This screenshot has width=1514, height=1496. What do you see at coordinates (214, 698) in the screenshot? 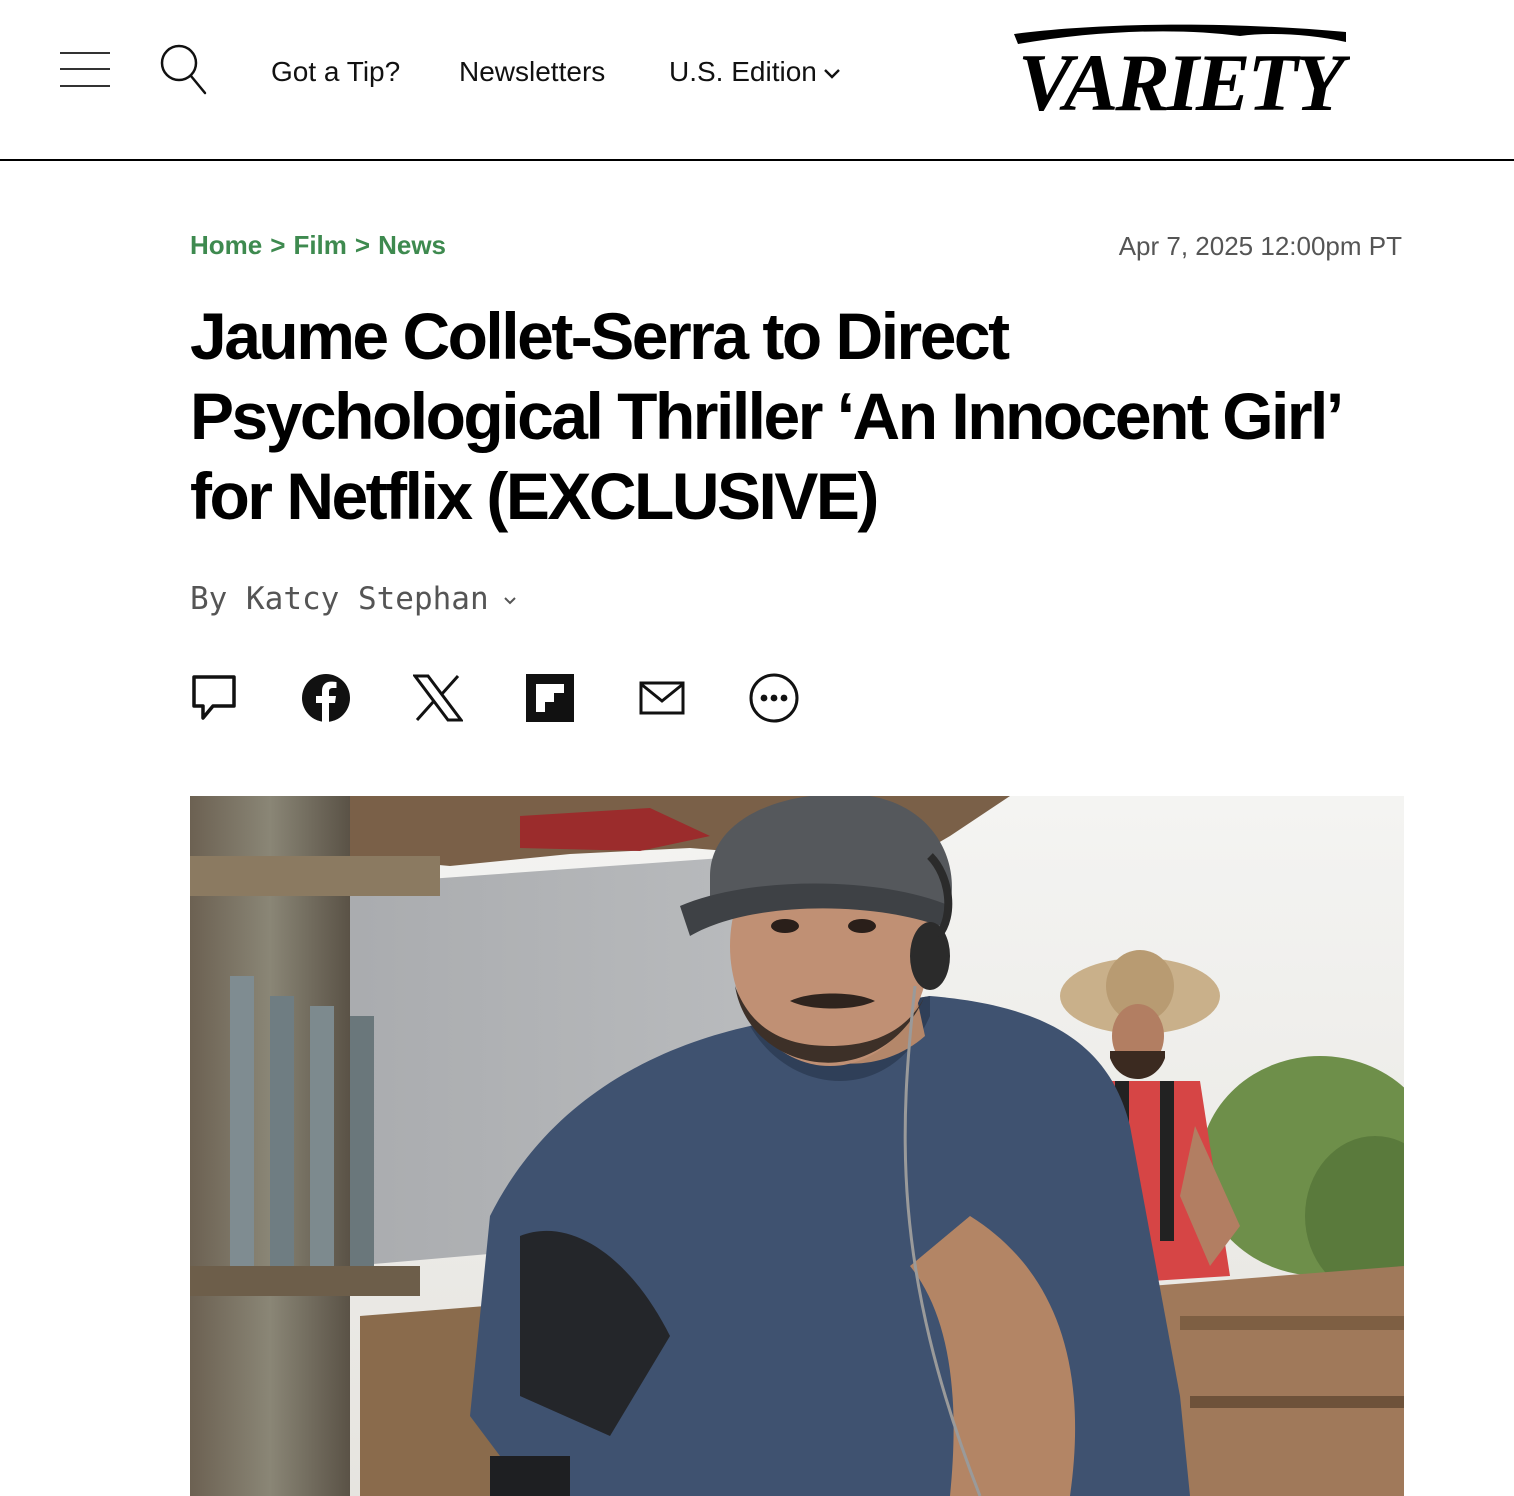
I see `comment-icon` at bounding box center [214, 698].